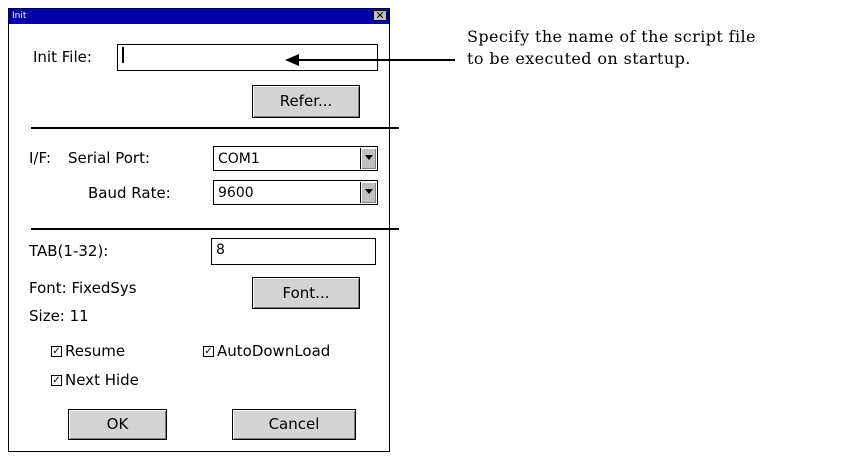  Describe the element at coordinates (611, 36) in the screenshot. I see `annotation-line-1: Specify the name of the script file` at that location.